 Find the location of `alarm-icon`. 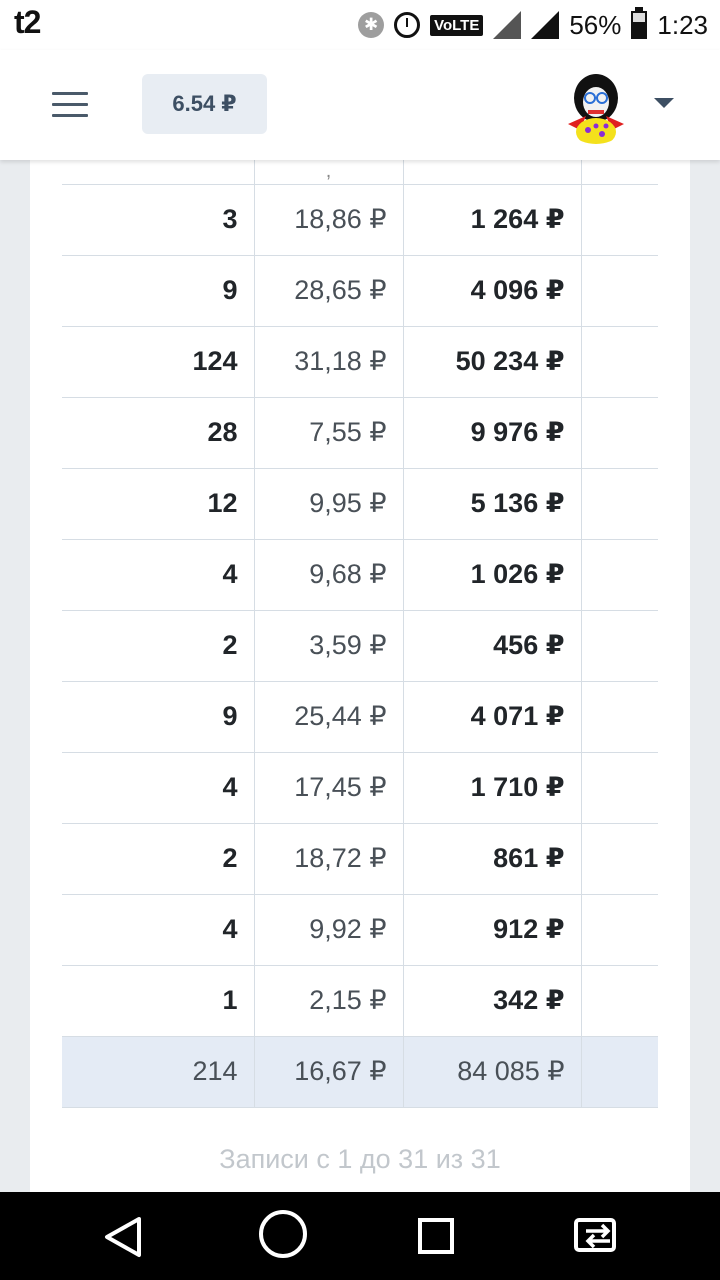

alarm-icon is located at coordinates (407, 25).